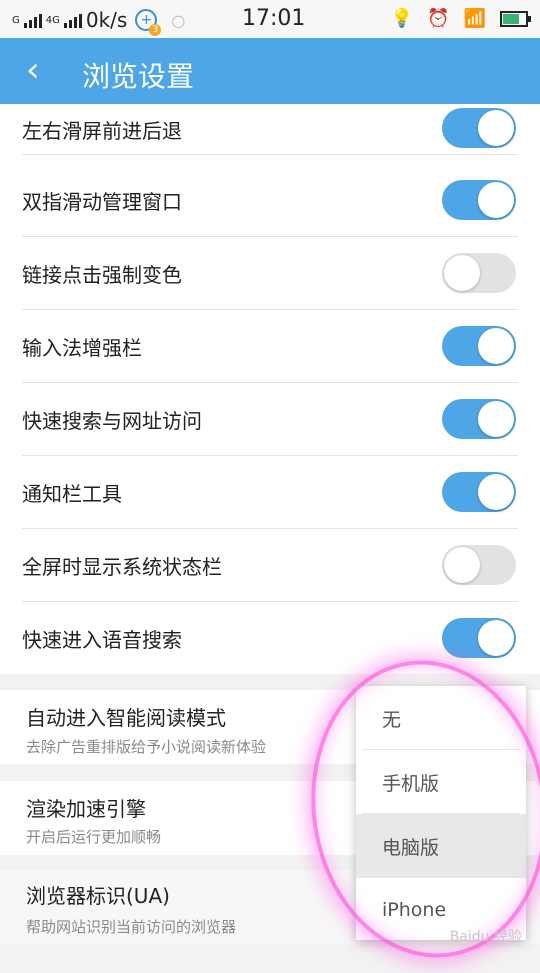  Describe the element at coordinates (270, 492) in the screenshot. I see `setting-row: 通知栏工具` at that location.